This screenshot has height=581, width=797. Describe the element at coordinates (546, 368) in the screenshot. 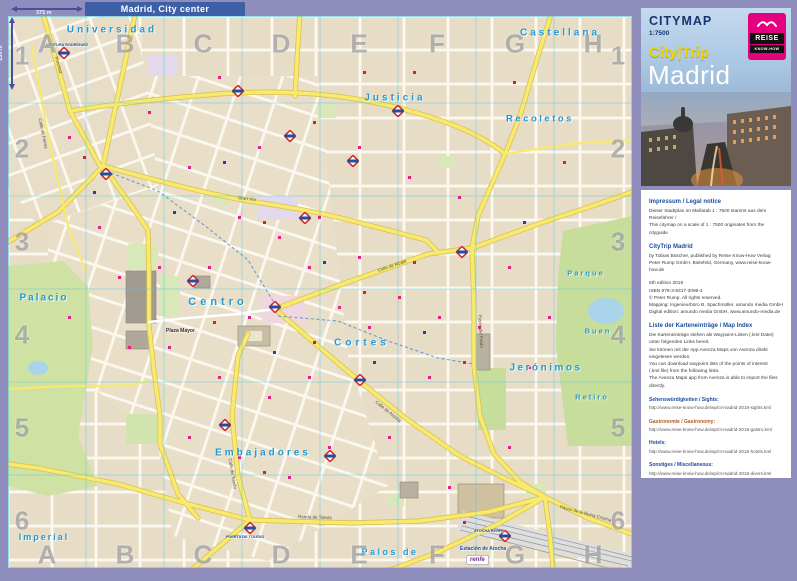

I see `district-label: Jerónimos` at that location.